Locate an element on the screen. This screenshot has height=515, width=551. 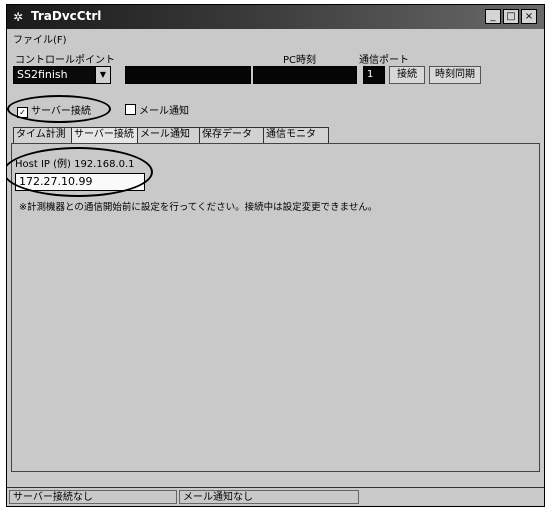
pc-time-display is located at coordinates (305, 75).